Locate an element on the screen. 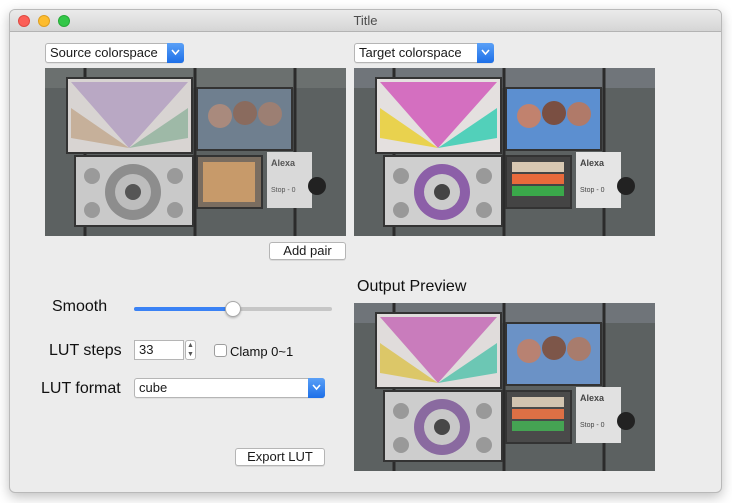 The height and width of the screenshot is (503, 732). source-colorspace-select: Source colorspace is located at coordinates (114, 53).